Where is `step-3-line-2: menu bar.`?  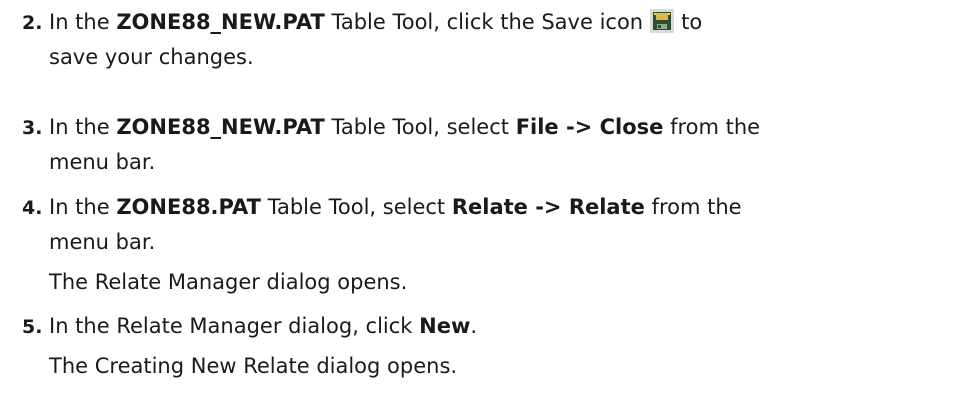 step-3-line-2: menu bar. is located at coordinates (102, 162).